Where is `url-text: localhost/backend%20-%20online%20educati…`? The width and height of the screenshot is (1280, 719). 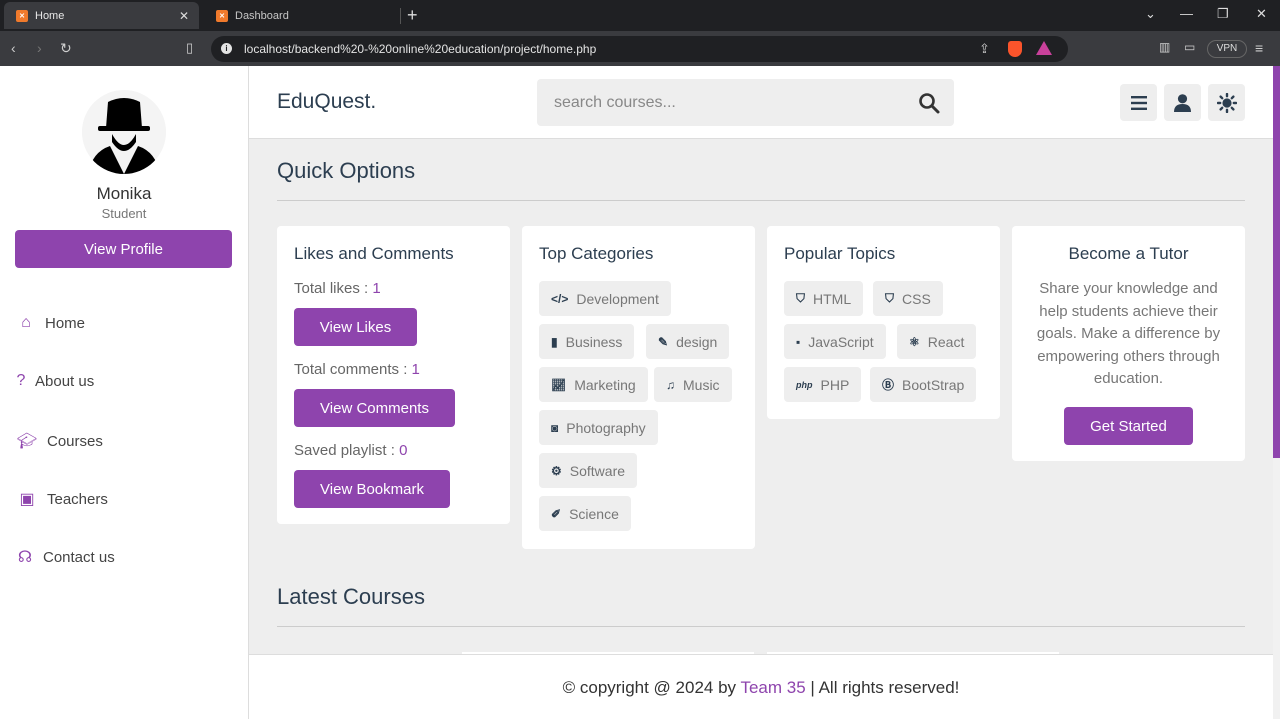 url-text: localhost/backend%20-%20online%20educati… is located at coordinates (420, 49).